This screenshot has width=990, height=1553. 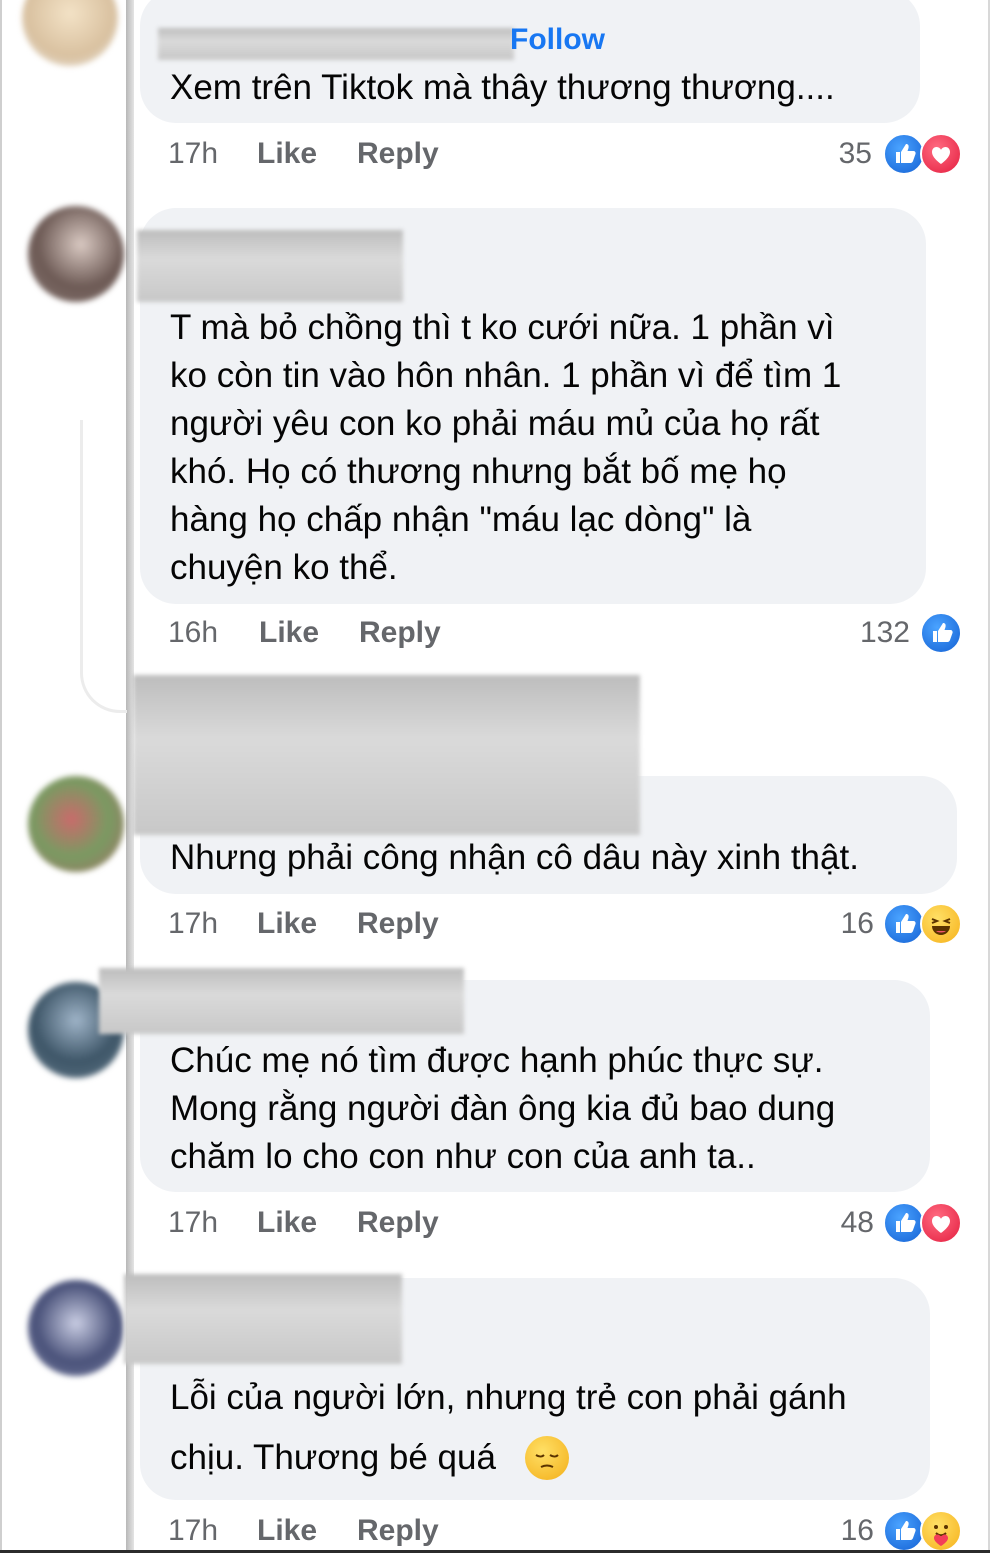 I want to click on reaction-count: 48, so click(x=829, y=1223).